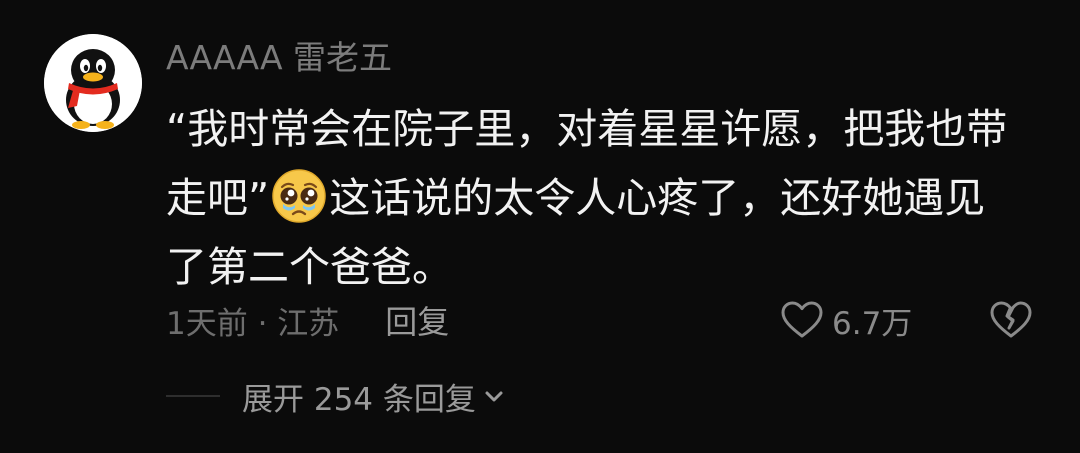 The image size is (1080, 453). I want to click on comment-text-line-2: 走吧” 这话说的太令人心疼了，还好她遇见, so click(606, 198).